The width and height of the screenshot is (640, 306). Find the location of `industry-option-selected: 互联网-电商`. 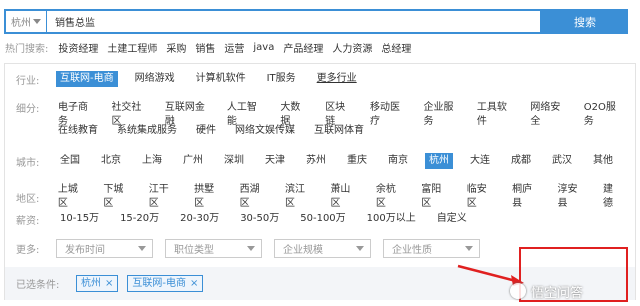

industry-option-selected: 互联网-电商 is located at coordinates (87, 79).